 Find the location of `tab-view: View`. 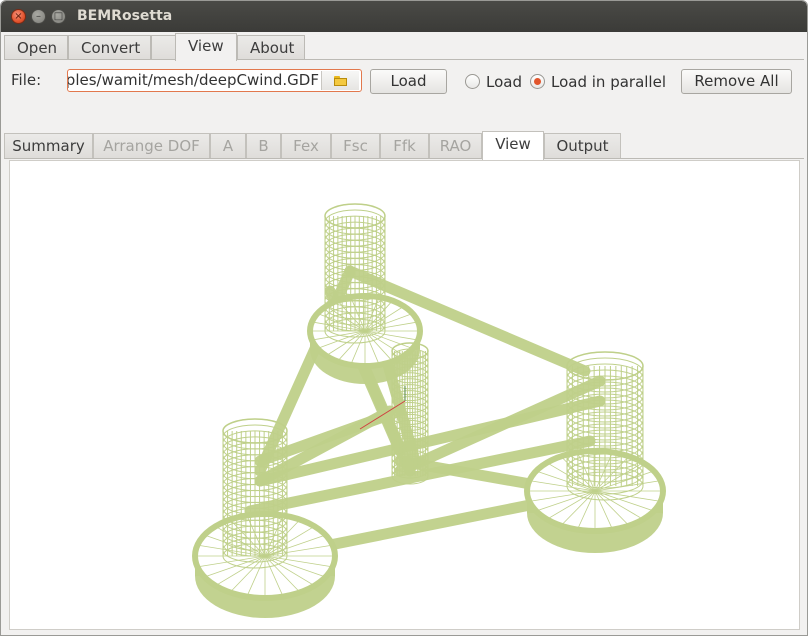

tab-view: View is located at coordinates (206, 47).